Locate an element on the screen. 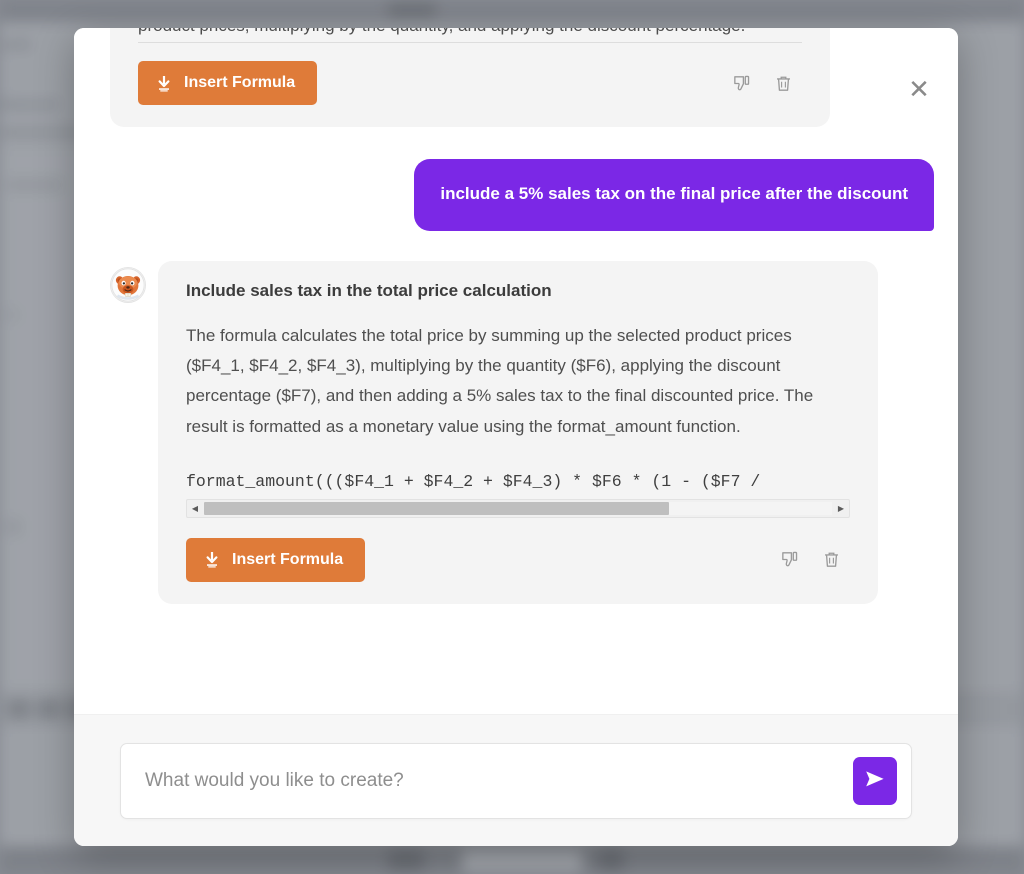  send-button is located at coordinates (875, 780).